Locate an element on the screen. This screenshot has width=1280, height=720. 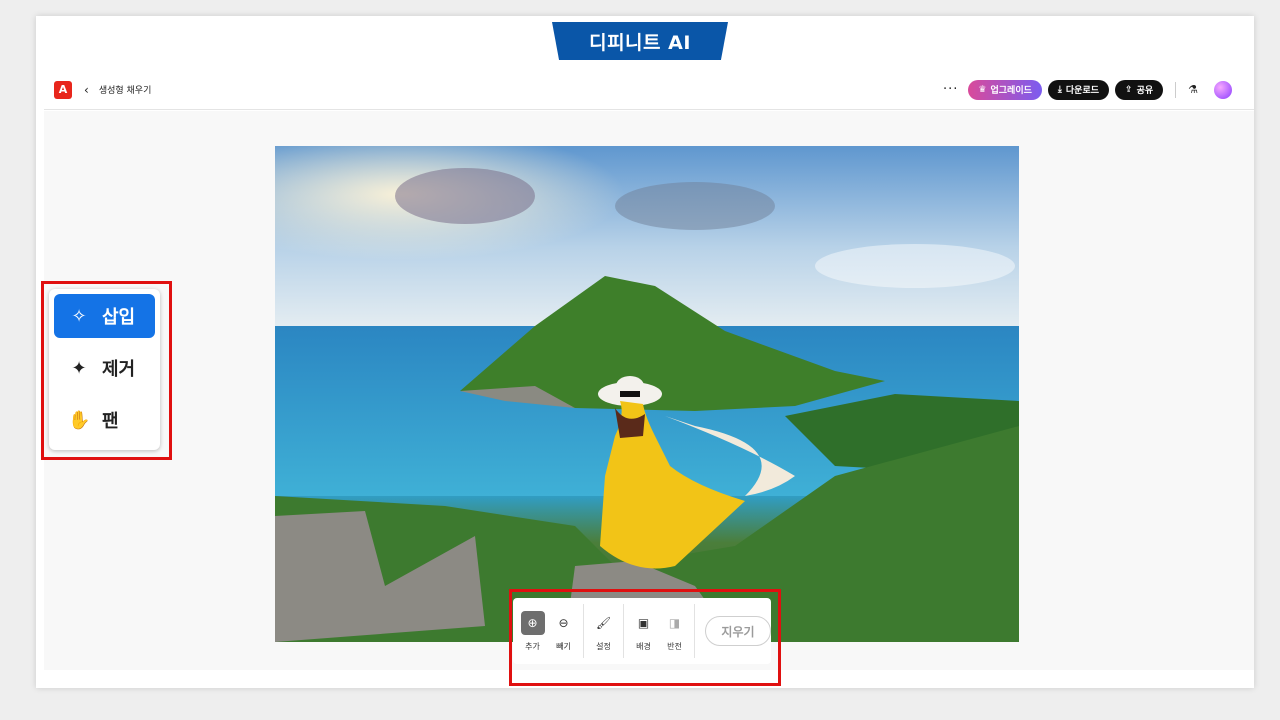
page-title: 생성형 채우기 is located at coordinates (125, 91).